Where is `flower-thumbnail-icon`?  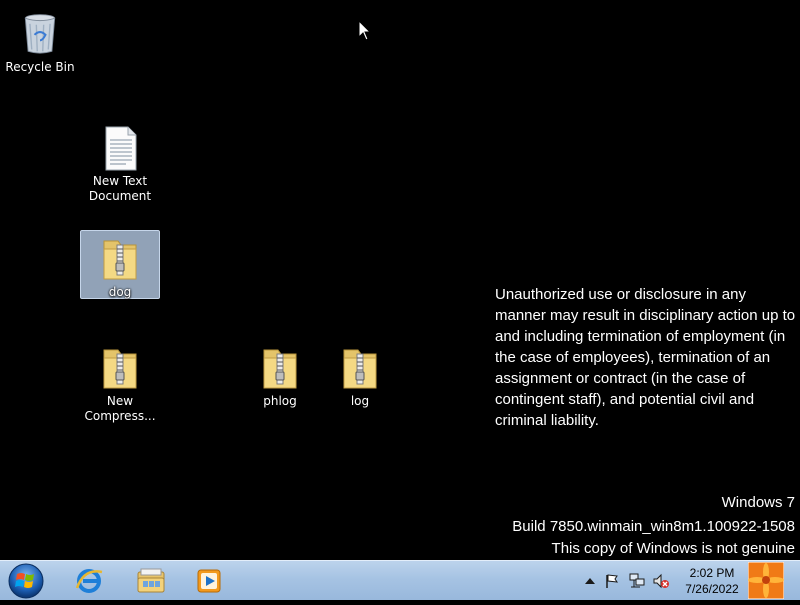 flower-thumbnail-icon is located at coordinates (766, 580).